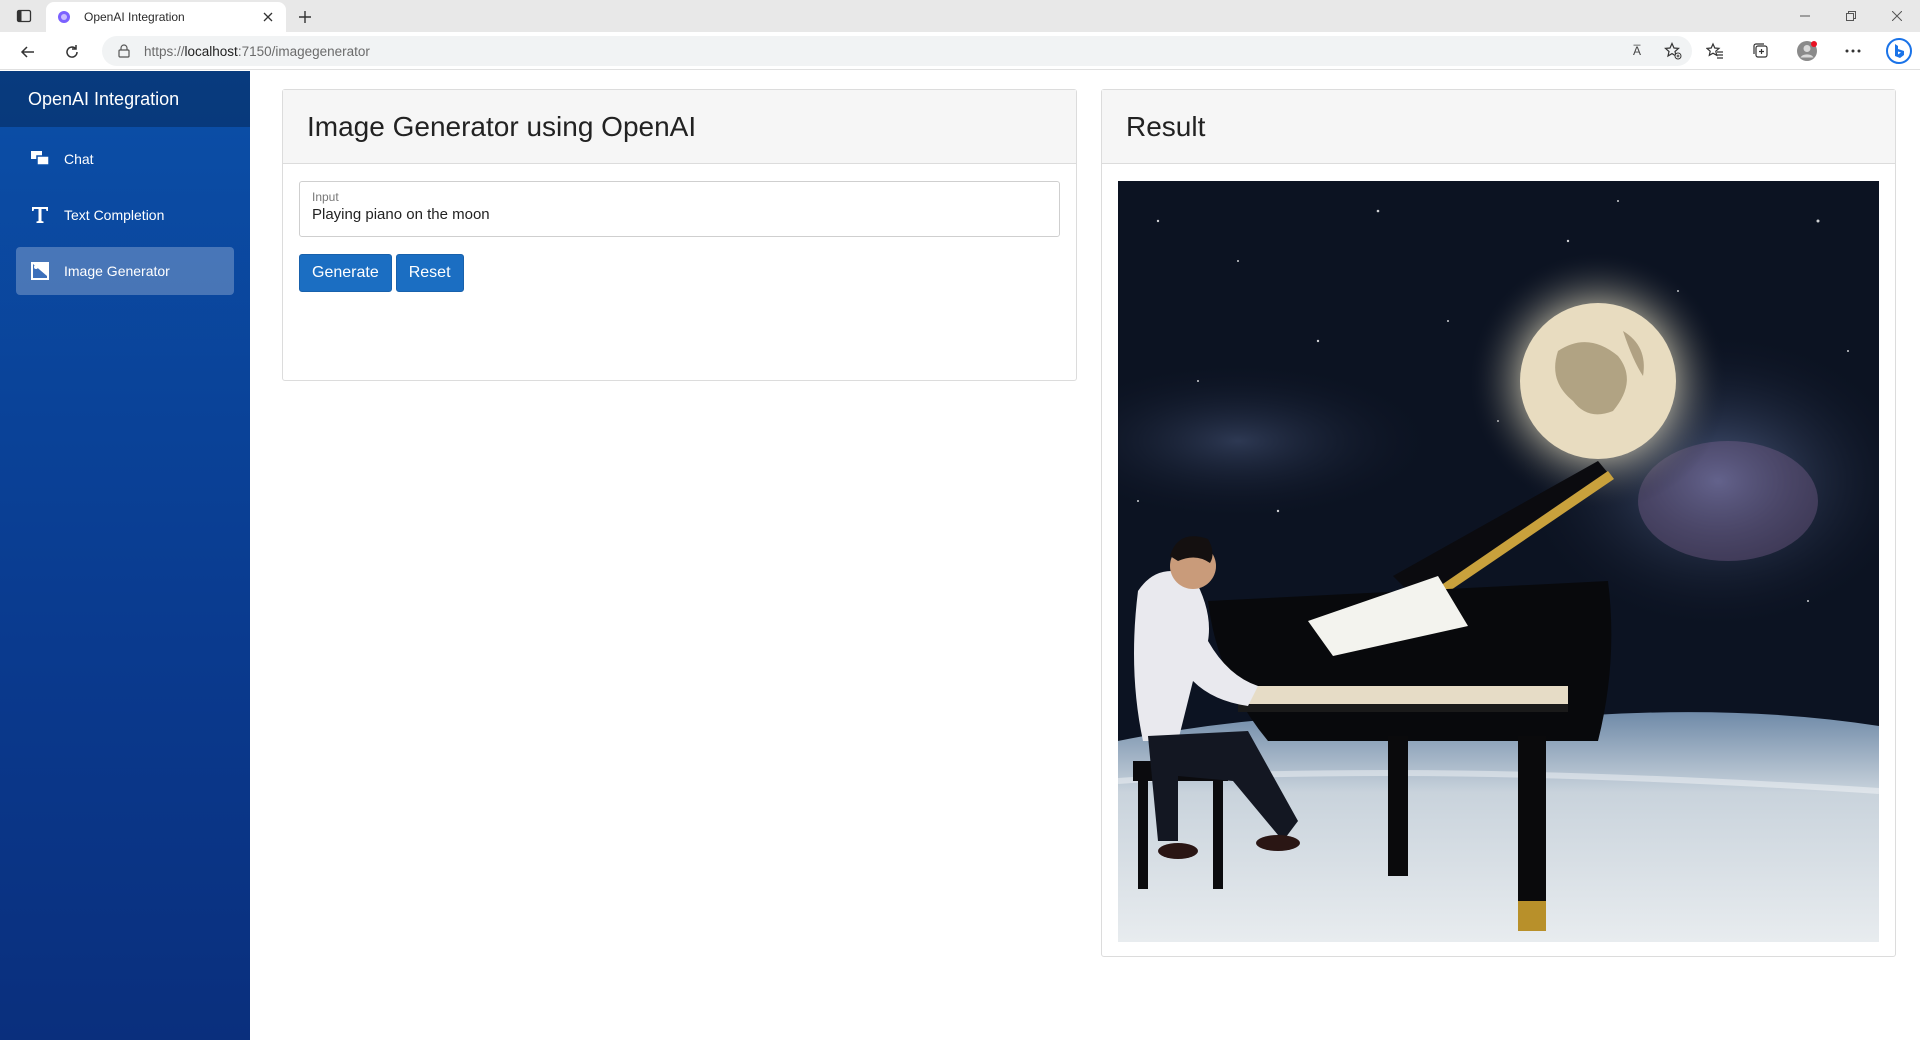 The height and width of the screenshot is (1040, 1920). Describe the element at coordinates (268, 17) in the screenshot. I see `close-tab-icon` at that location.